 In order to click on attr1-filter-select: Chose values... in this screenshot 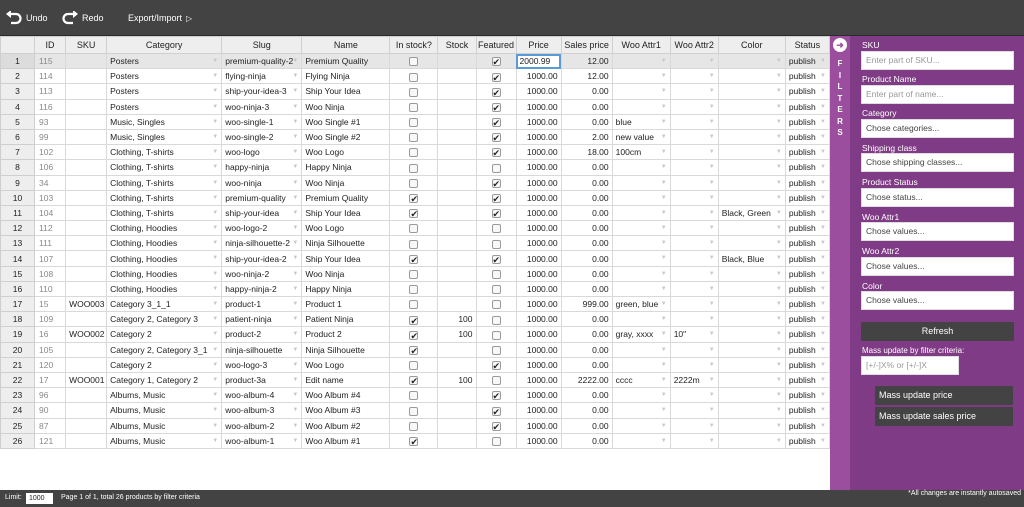, I will do `click(937, 231)`.